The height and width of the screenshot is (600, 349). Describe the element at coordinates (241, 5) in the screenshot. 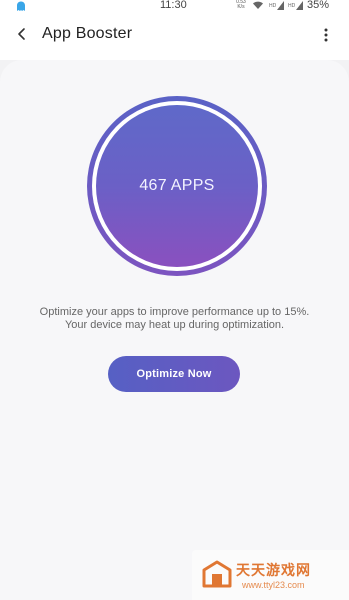

I see `network-speed: 0.53 K/s` at that location.